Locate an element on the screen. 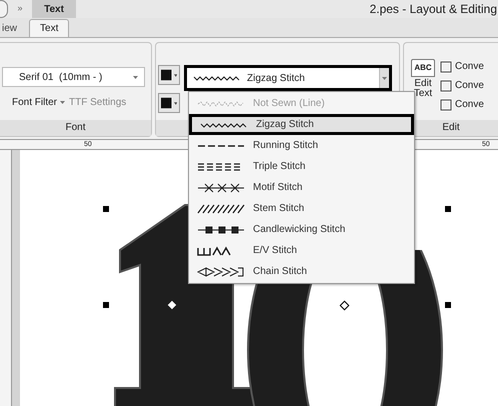  font-filter-button: Font Filter is located at coordinates (39, 102).